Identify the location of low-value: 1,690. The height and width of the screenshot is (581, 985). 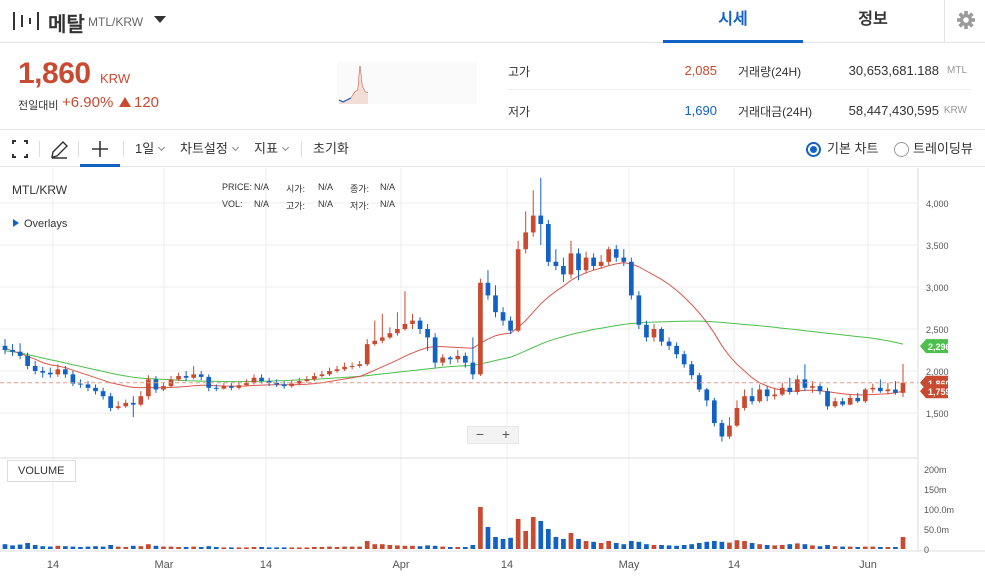
(700, 110).